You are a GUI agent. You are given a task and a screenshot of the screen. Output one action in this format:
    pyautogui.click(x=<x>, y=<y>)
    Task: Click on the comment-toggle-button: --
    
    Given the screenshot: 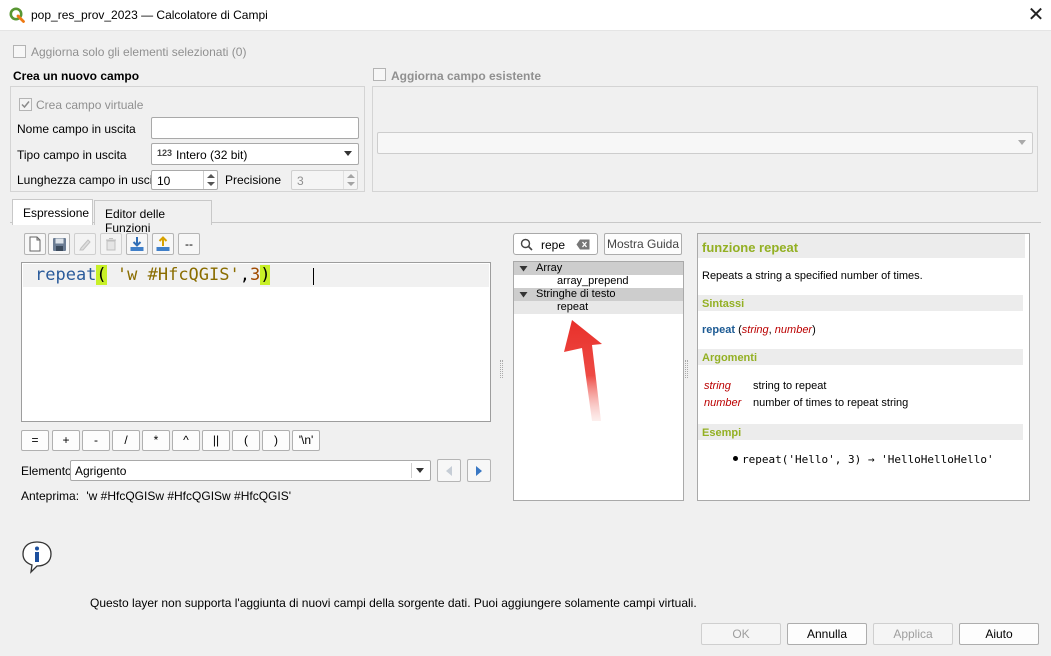 What is the action you would take?
    pyautogui.click(x=189, y=244)
    